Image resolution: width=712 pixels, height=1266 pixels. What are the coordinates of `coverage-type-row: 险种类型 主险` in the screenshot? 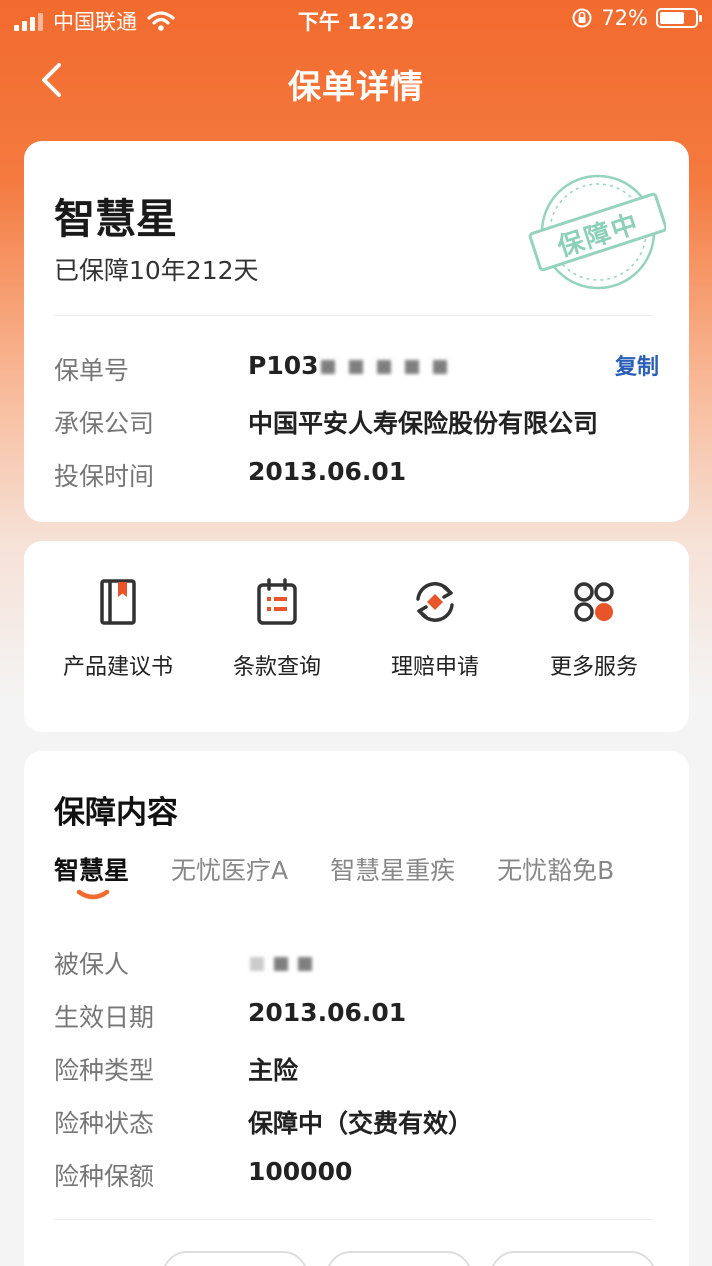 It's located at (356, 1069).